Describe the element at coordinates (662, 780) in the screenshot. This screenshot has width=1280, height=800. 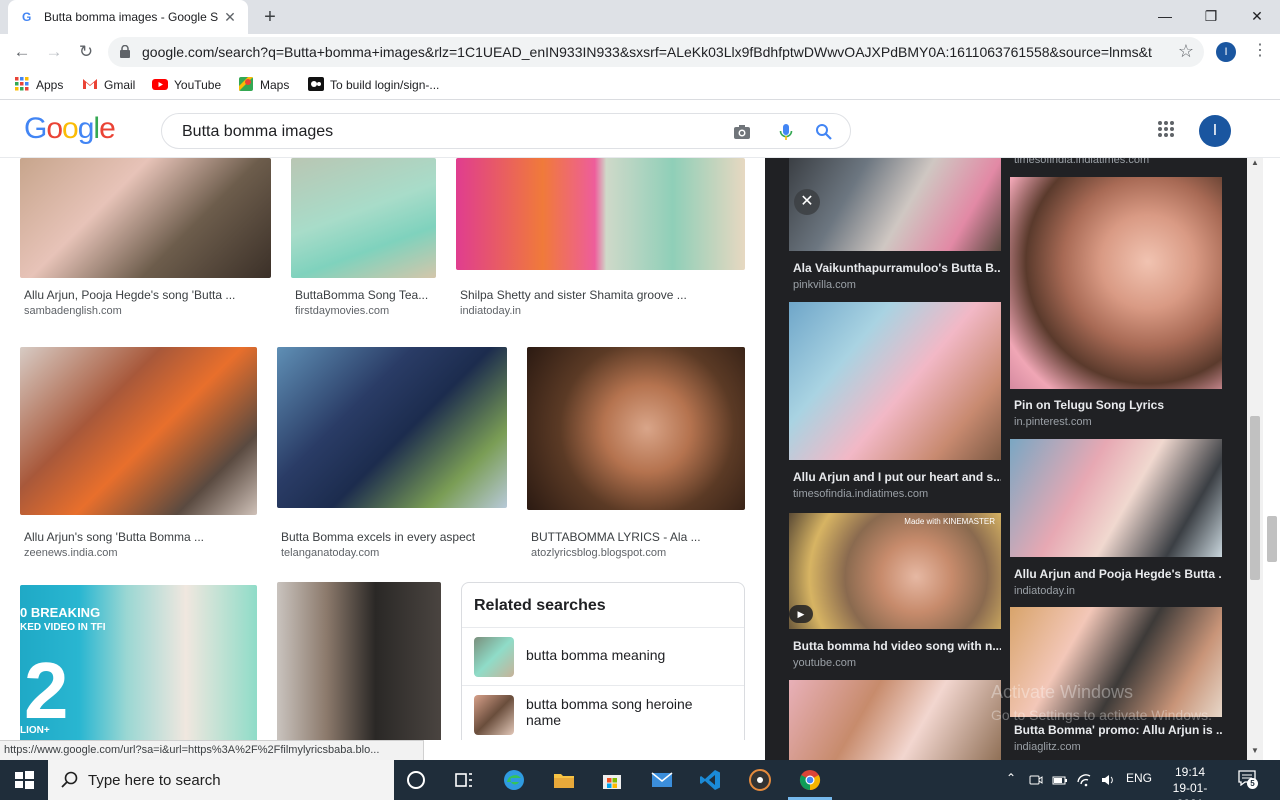
I see `mail-icon` at that location.